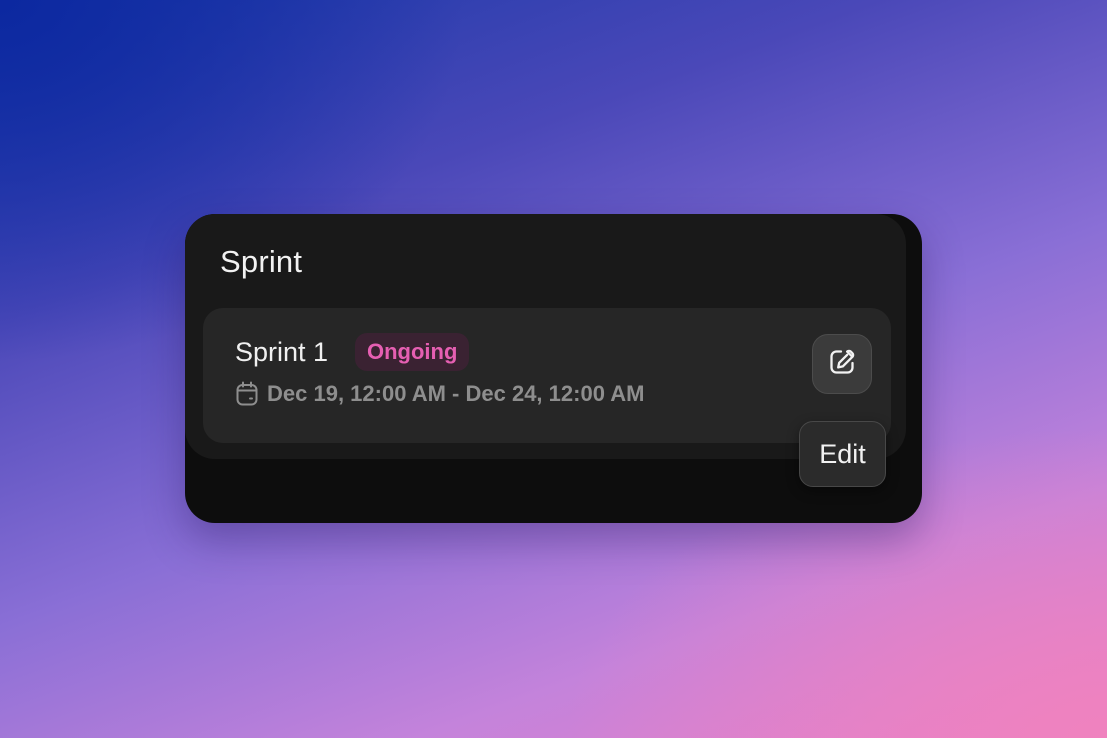 The width and height of the screenshot is (1107, 738). I want to click on edit-tooltip: Edit, so click(842, 454).